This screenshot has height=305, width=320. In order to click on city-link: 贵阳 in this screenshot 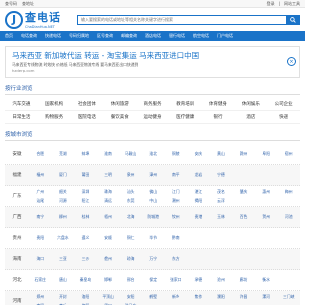, I will do `click(40, 238)`.